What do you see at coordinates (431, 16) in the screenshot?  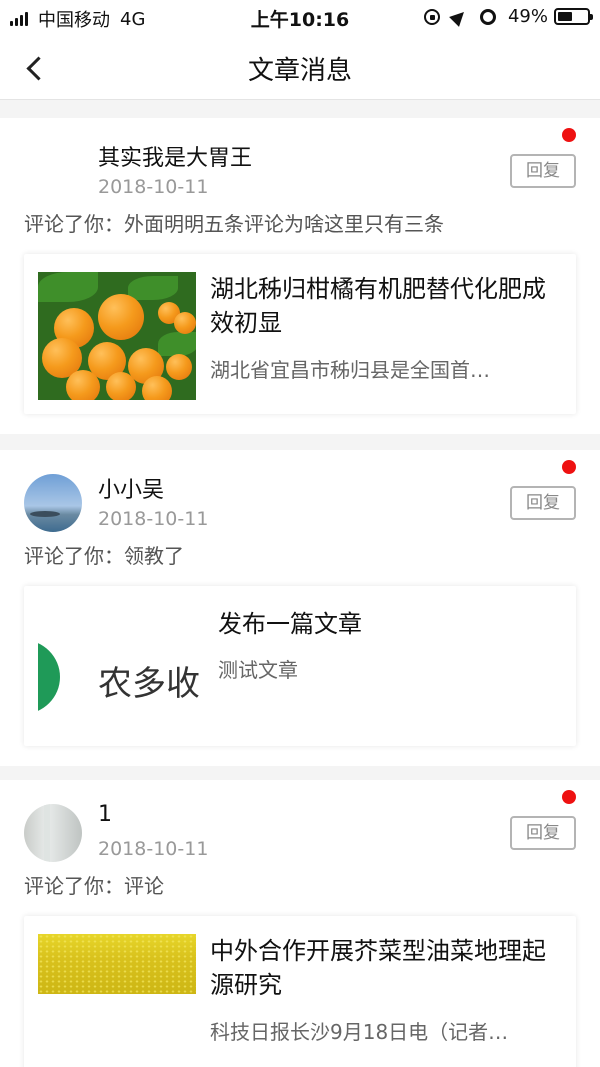 I see `rotation-lock-icon` at bounding box center [431, 16].